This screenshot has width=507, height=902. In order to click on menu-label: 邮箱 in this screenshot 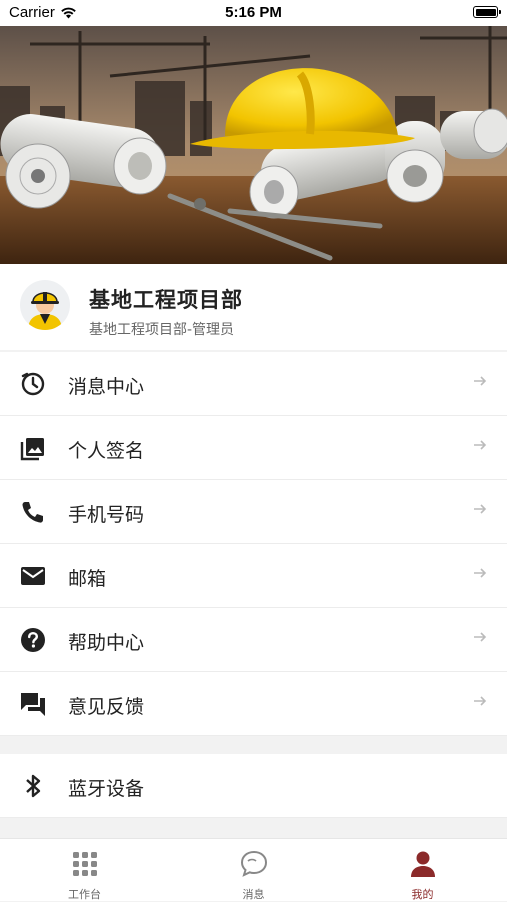, I will do `click(87, 579)`.